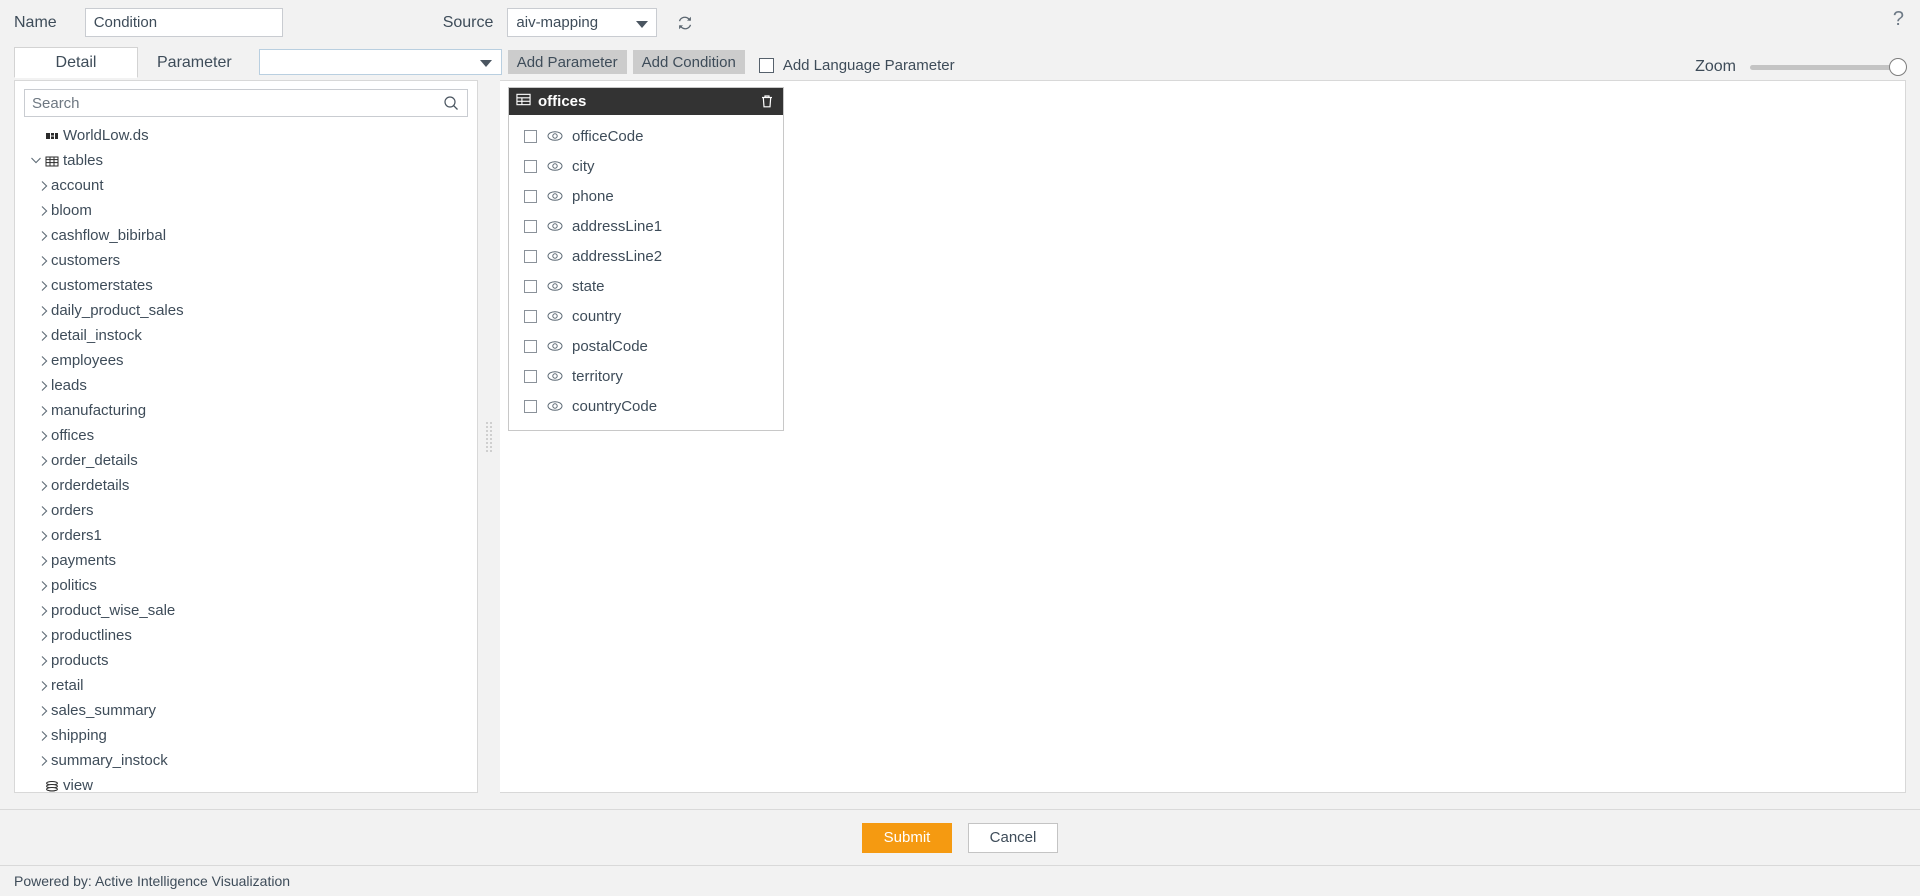 Image resolution: width=1920 pixels, height=896 pixels. I want to click on tree-node-orderdetails: orderdetails, so click(246, 485).